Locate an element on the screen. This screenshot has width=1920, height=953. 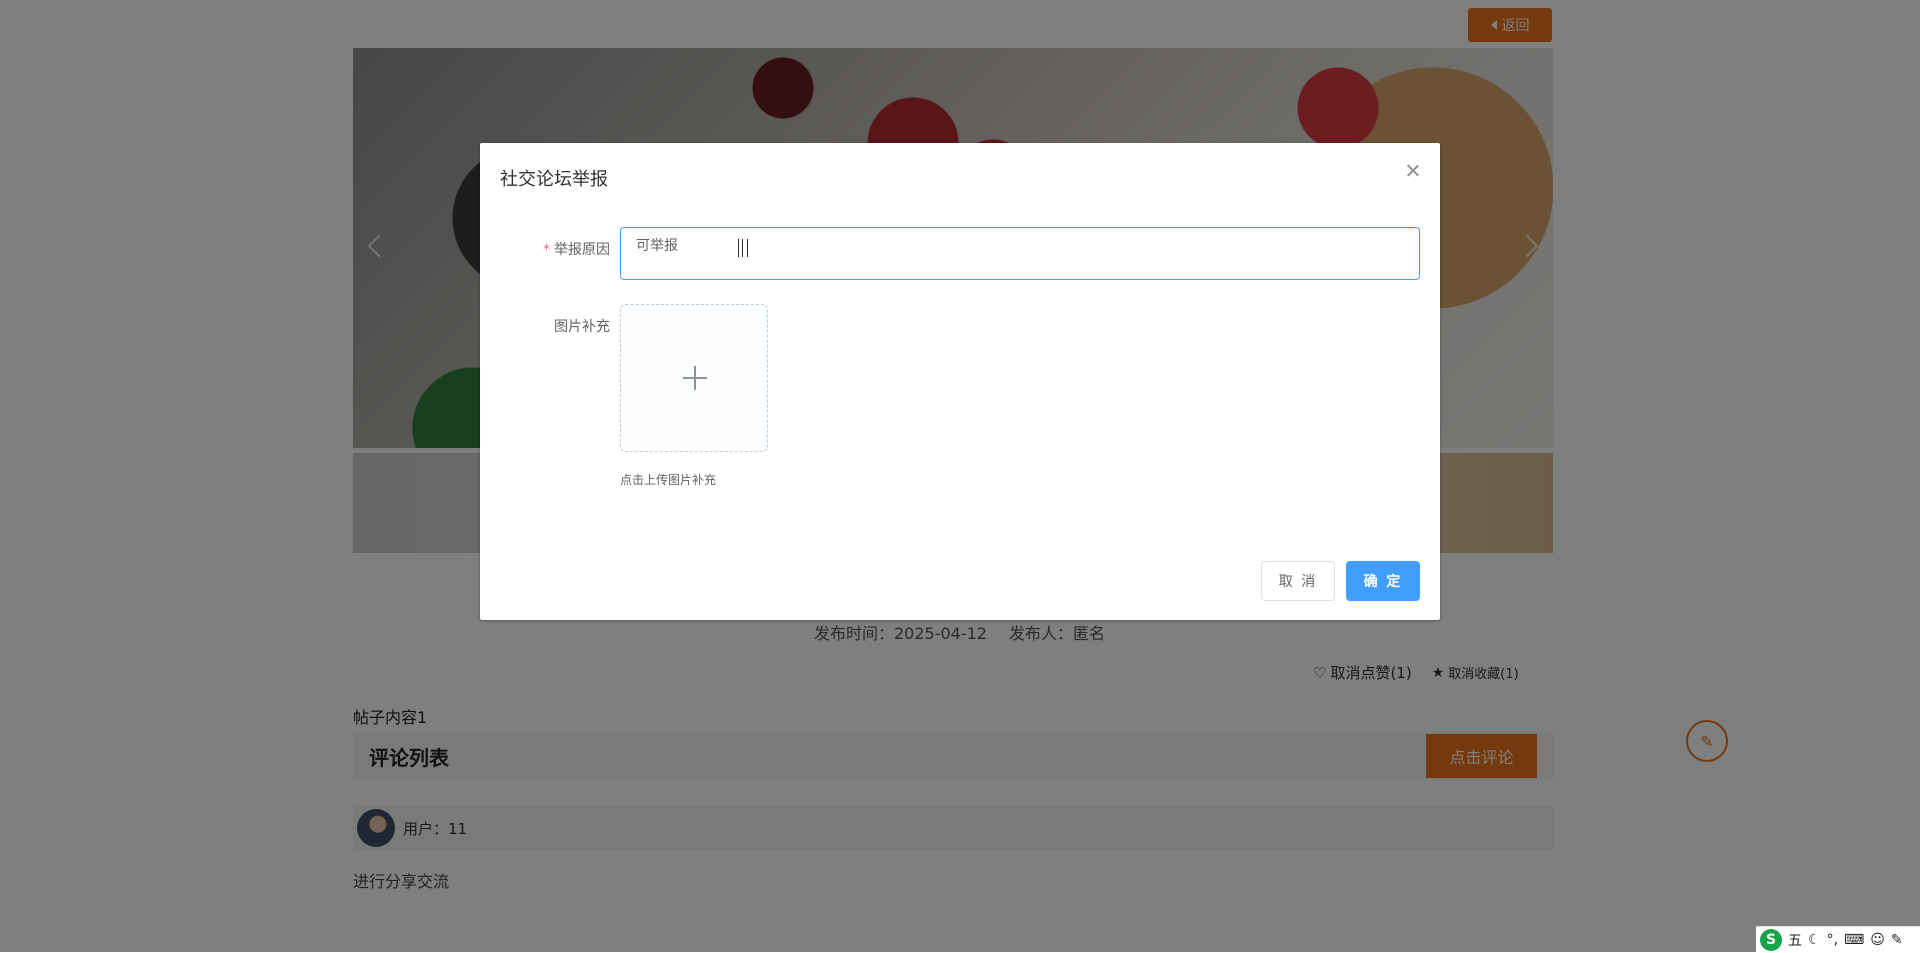
wrench-icon: ✎ is located at coordinates (1897, 940).